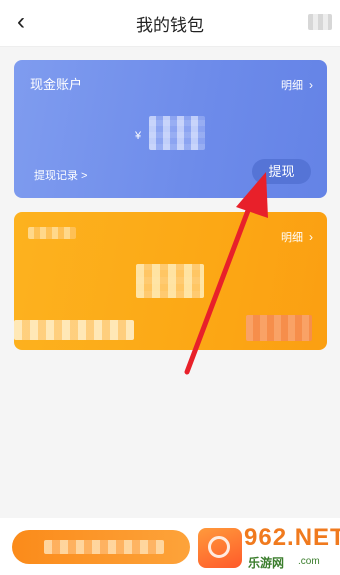 The image size is (340, 575). Describe the element at coordinates (52, 233) in the screenshot. I see `redacted-account-name` at that location.